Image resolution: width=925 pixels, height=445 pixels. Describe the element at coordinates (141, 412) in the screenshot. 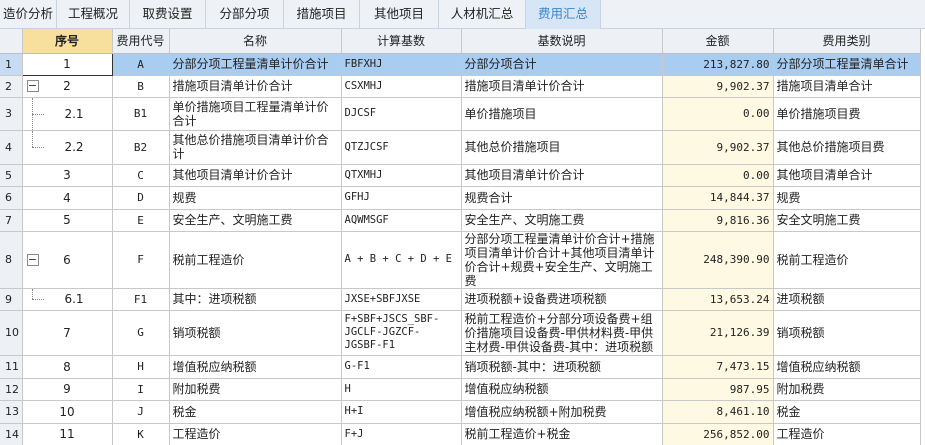

I see `cell-fee-code: J` at that location.